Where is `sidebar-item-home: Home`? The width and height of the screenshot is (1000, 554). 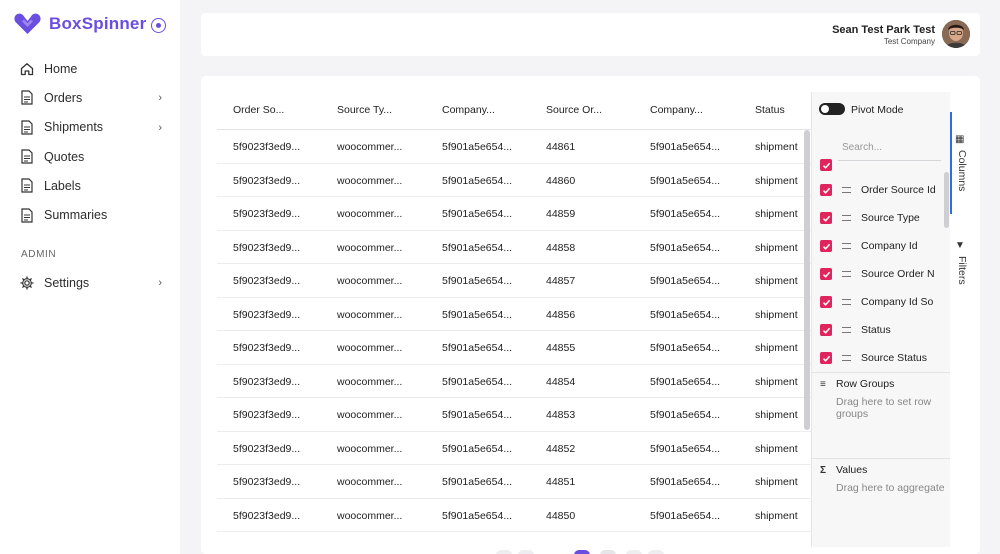 sidebar-item-home: Home is located at coordinates (90, 68).